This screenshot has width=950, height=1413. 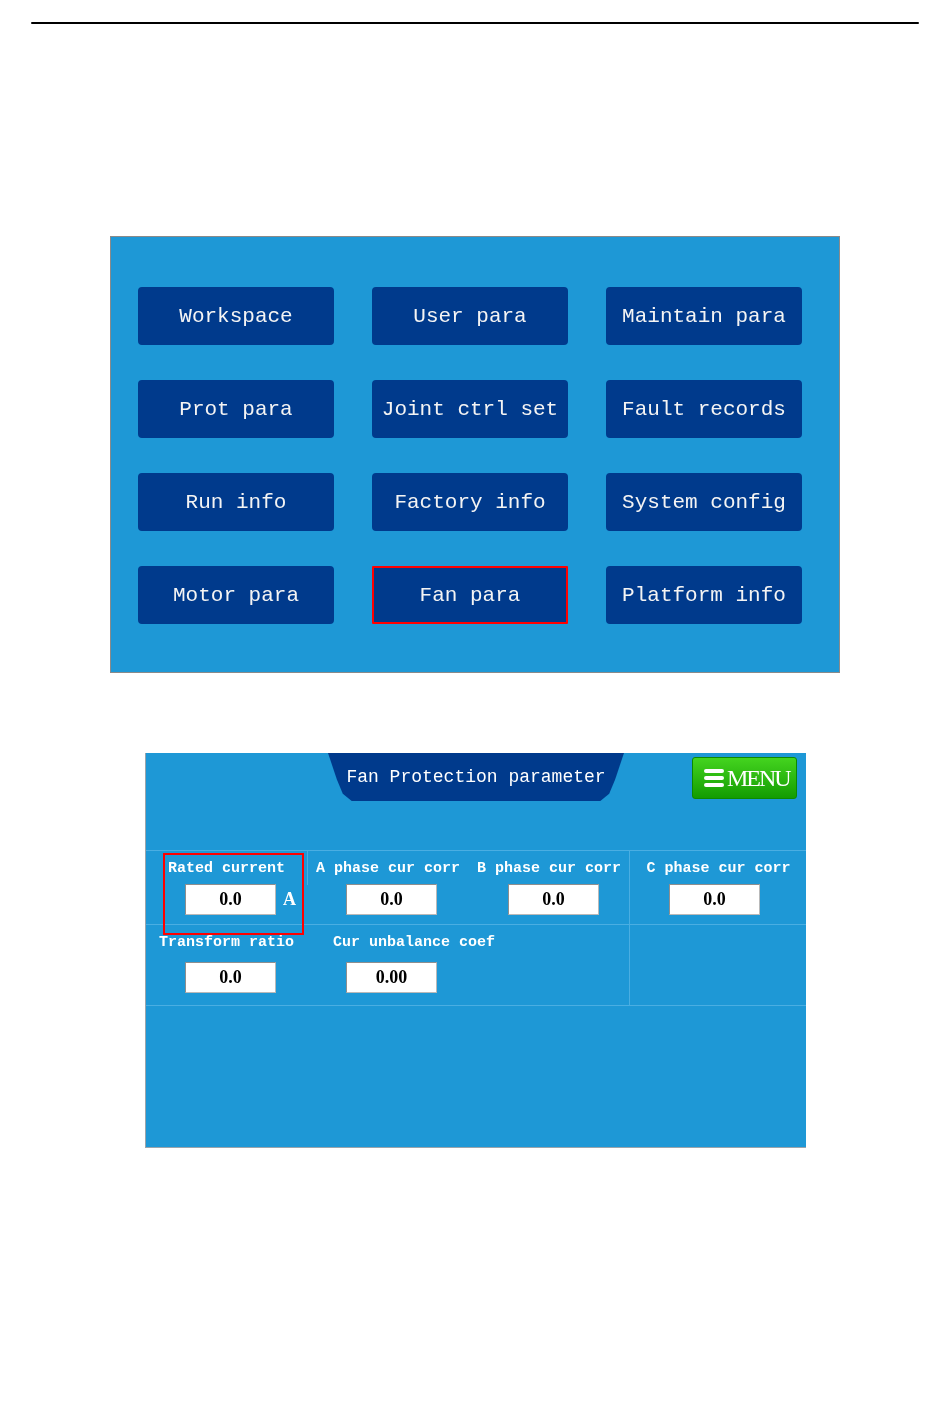 What do you see at coordinates (391, 977) in the screenshot?
I see `input-field: 0.00` at bounding box center [391, 977].